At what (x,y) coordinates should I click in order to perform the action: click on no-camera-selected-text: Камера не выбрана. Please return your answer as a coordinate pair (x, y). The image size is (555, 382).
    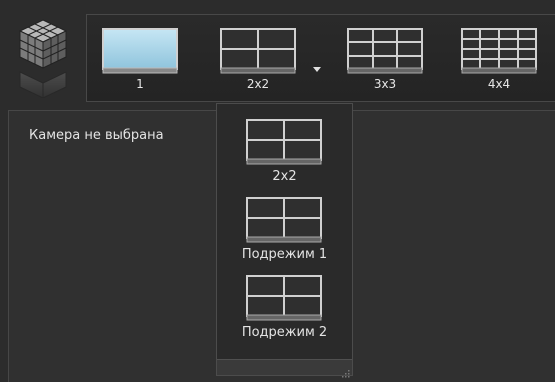
    Looking at the image, I should click on (96, 135).